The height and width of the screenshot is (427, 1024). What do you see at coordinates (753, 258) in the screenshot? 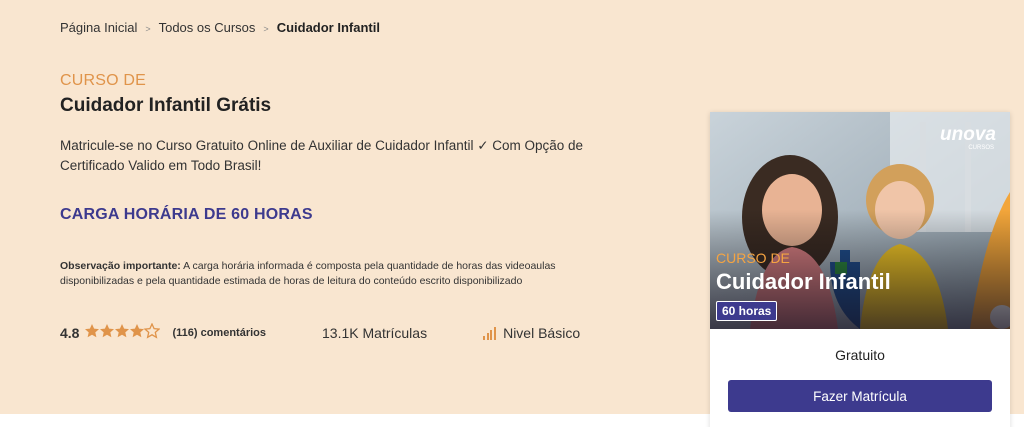
I see `thumbnail-kicker: CURSO DE` at bounding box center [753, 258].